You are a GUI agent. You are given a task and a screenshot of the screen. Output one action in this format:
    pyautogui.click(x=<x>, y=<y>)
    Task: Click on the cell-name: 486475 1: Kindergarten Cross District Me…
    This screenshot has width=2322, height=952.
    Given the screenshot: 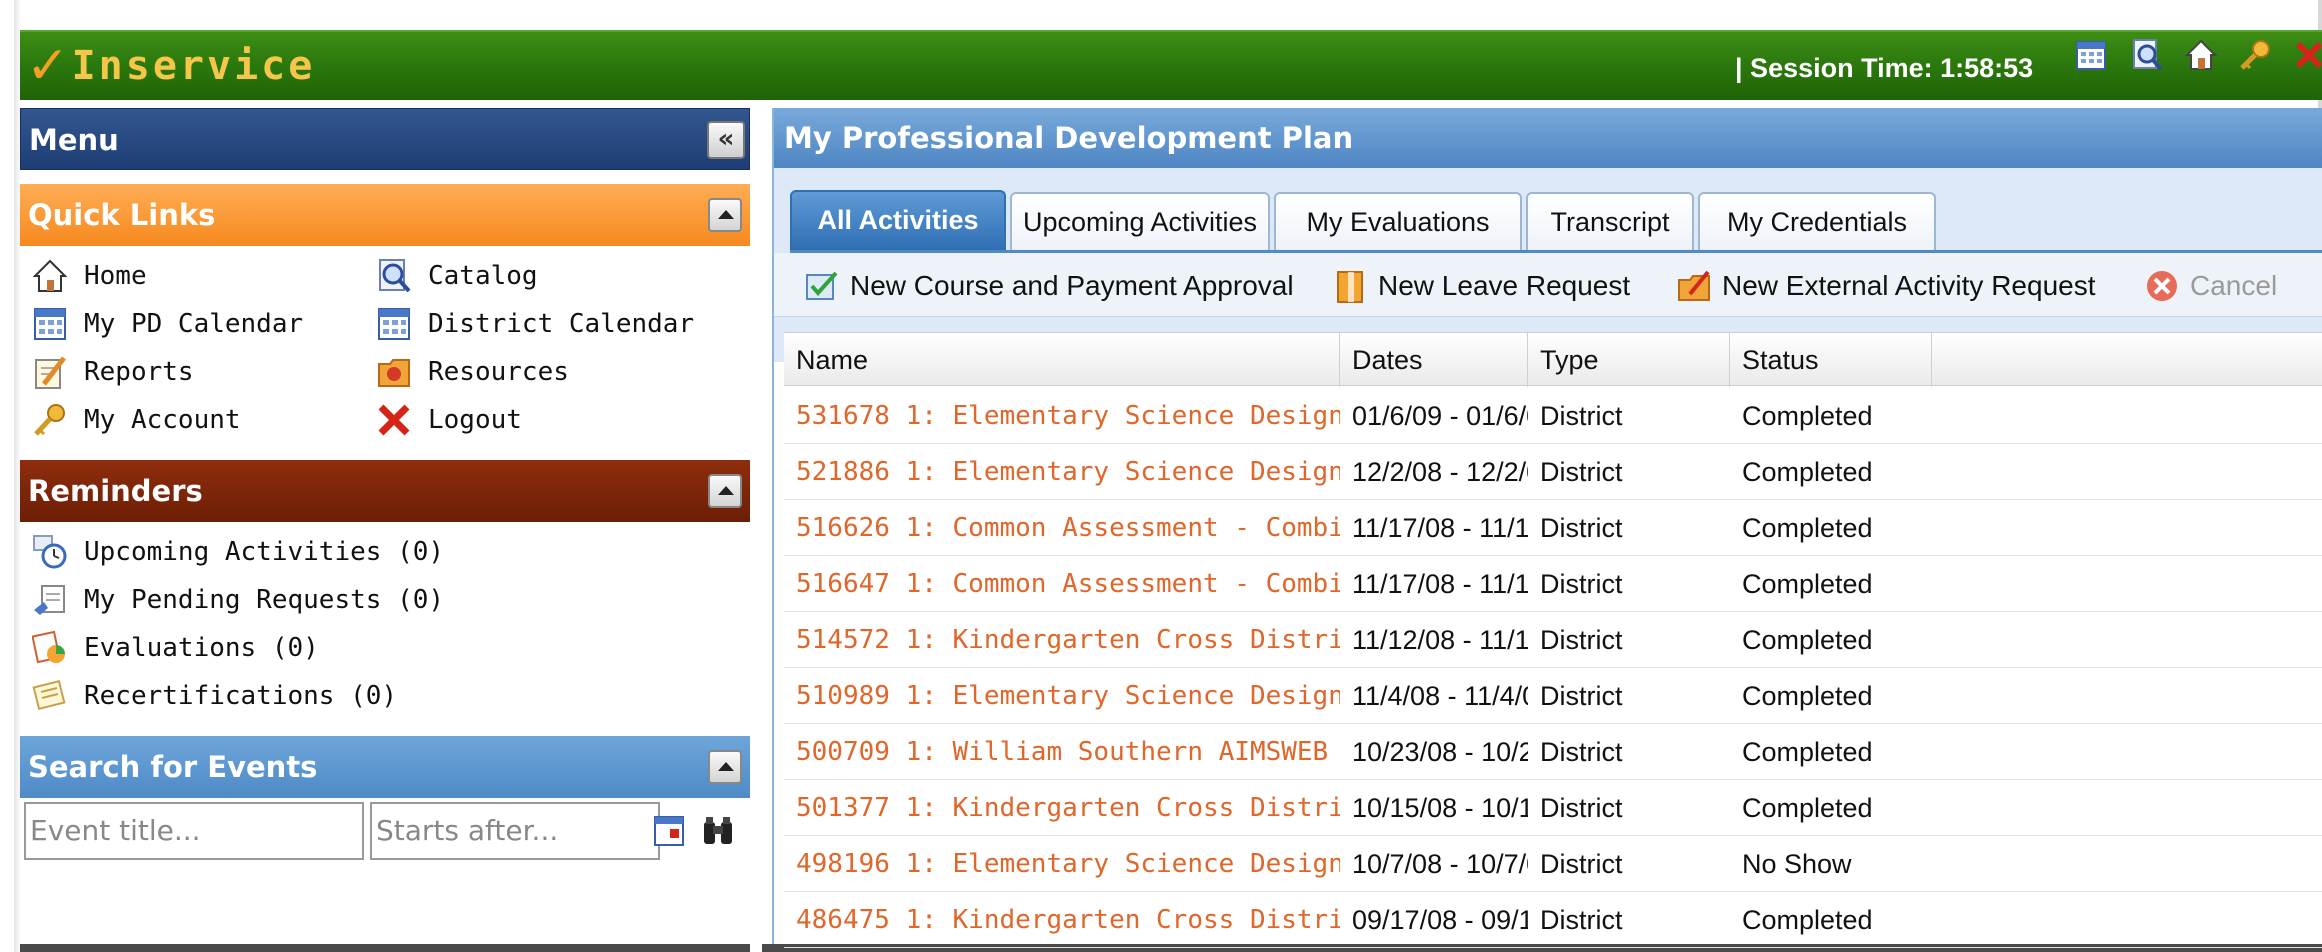 What is the action you would take?
    pyautogui.click(x=1062, y=920)
    